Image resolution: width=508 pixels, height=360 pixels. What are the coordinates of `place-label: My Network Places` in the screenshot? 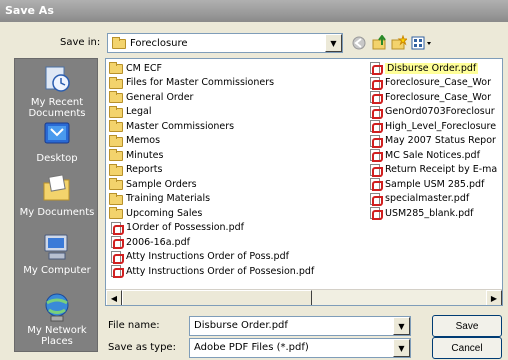 It's located at (57, 336).